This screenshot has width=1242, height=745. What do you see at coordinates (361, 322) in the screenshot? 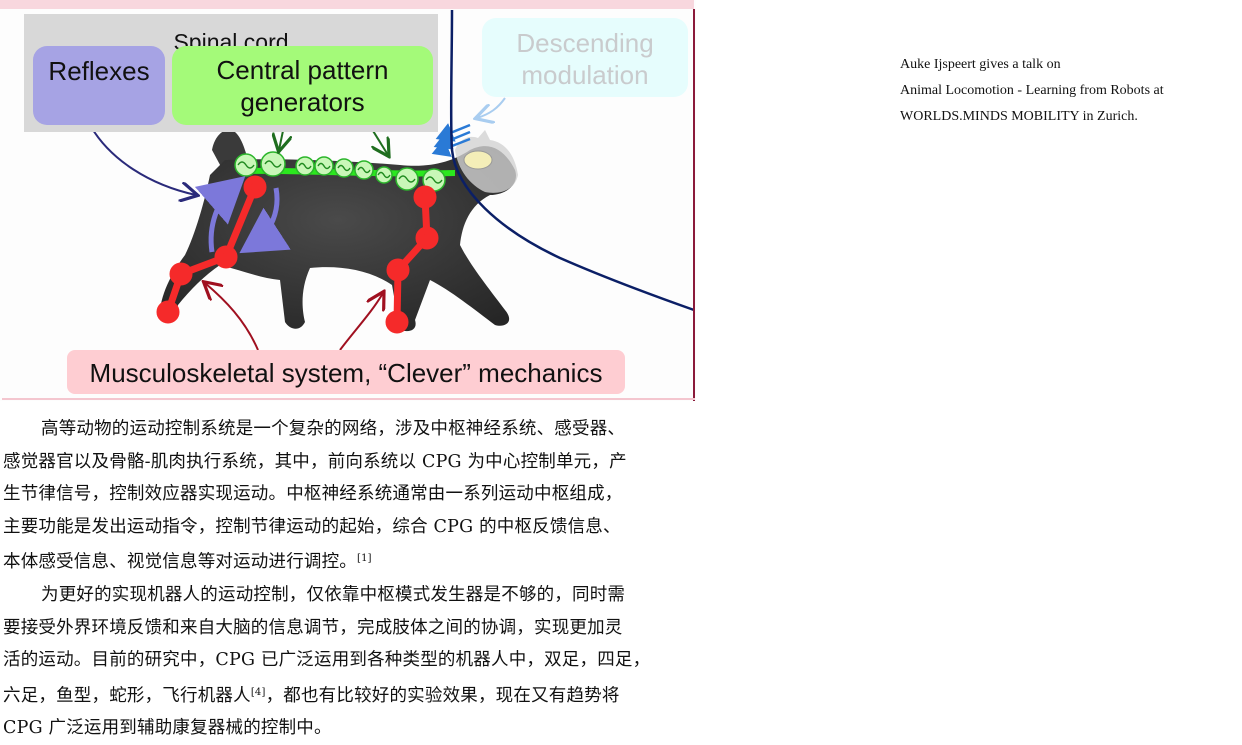
I see `musculoskeletal-arrow-right` at bounding box center [361, 322].